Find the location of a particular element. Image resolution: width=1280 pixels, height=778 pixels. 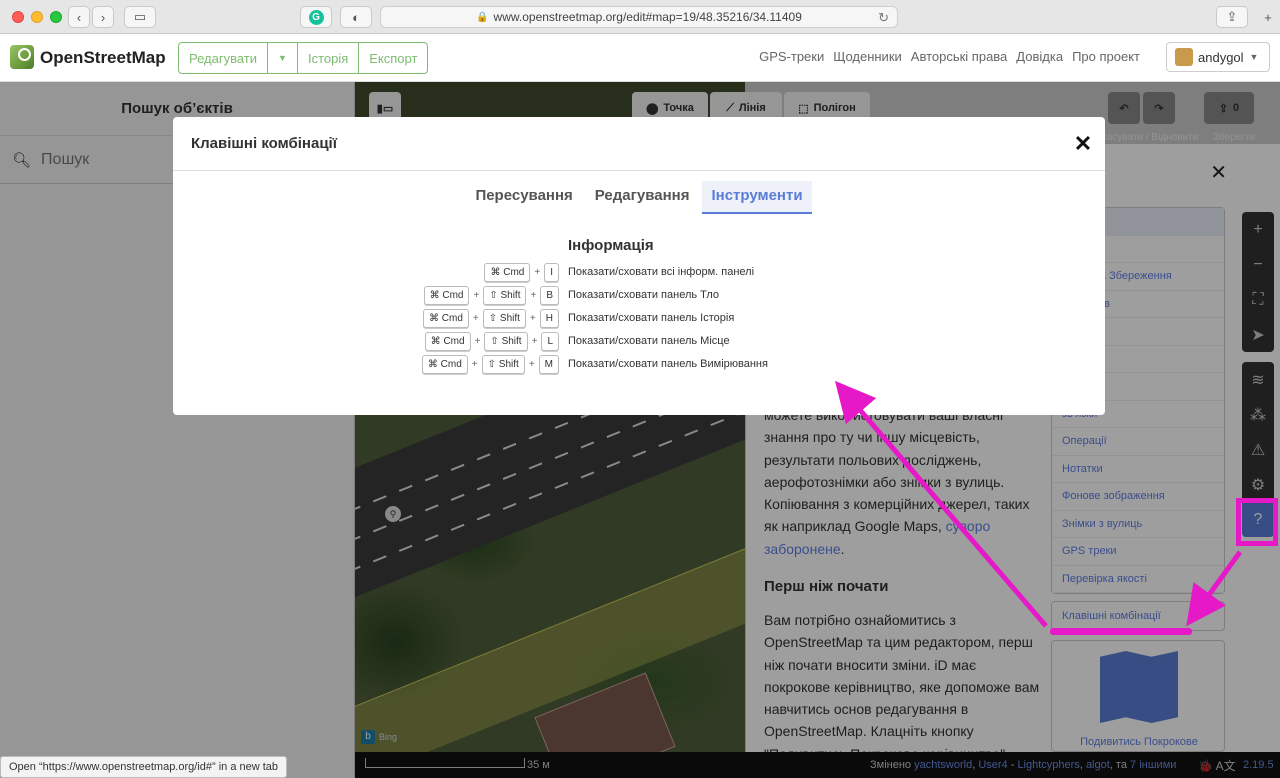

close-icon: ✕ is located at coordinates (1083, 144).